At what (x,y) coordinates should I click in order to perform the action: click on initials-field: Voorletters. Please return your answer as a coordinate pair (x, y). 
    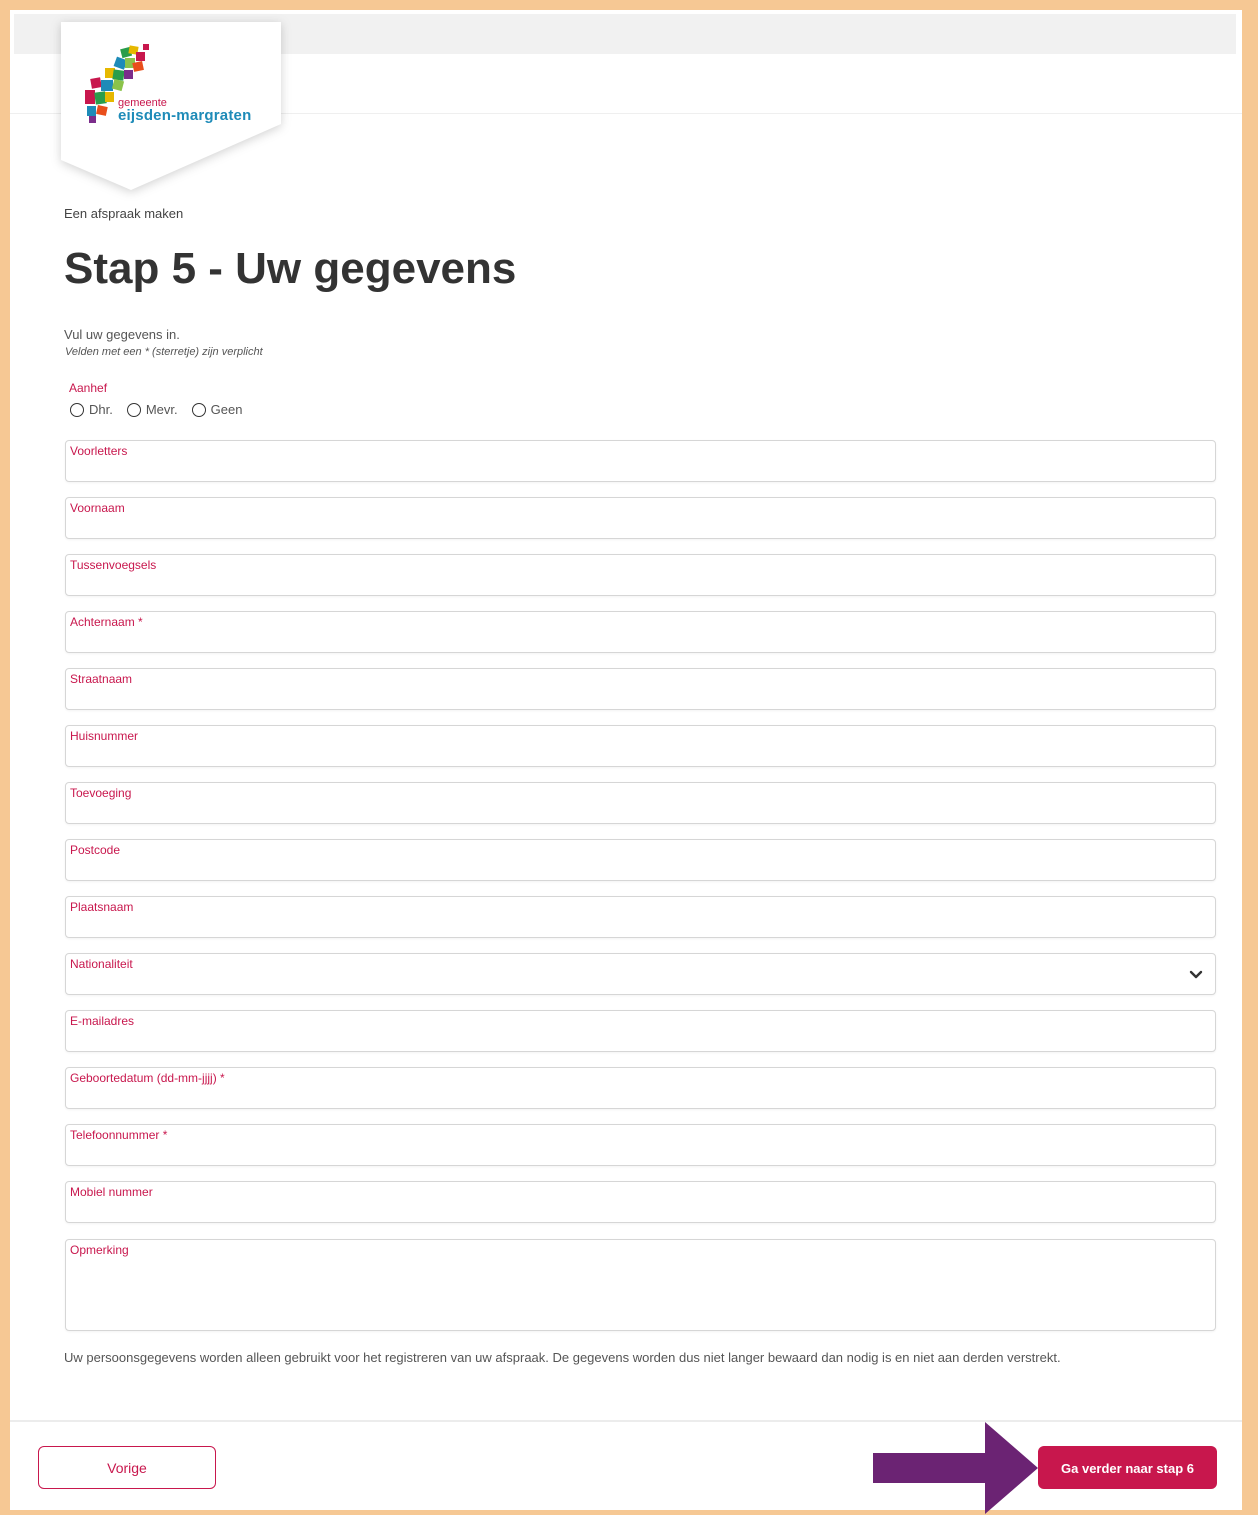
    Looking at the image, I should click on (640, 461).